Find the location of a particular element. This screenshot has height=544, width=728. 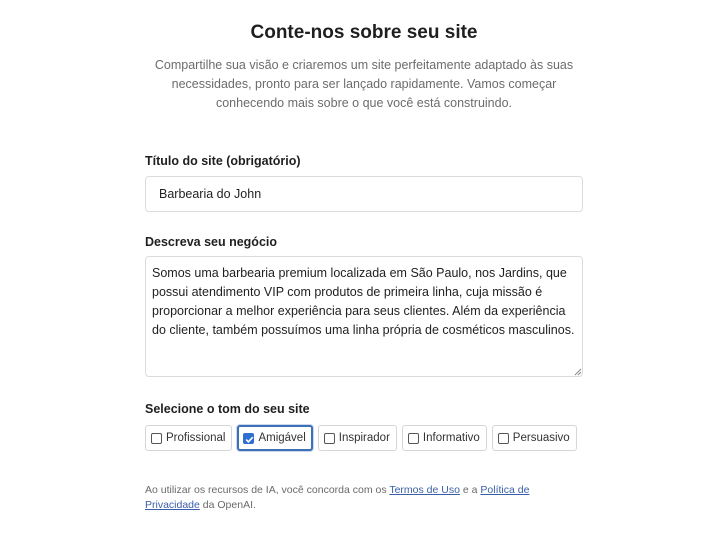

site-title-input is located at coordinates (364, 194).